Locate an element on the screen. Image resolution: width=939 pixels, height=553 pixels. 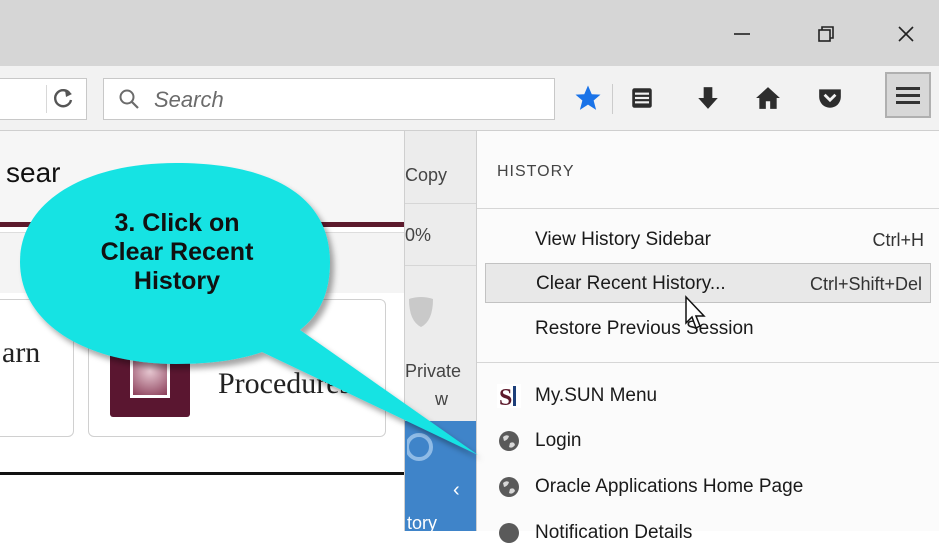
procedures-top-text: olic is located at coordinates (251, 343).